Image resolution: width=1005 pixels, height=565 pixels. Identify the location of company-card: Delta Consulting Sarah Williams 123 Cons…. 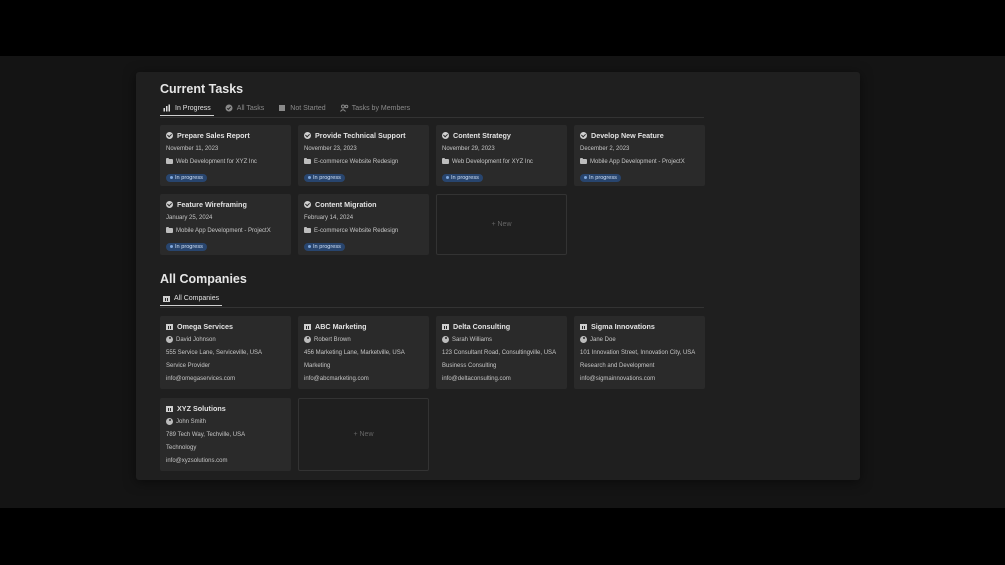
(501, 352).